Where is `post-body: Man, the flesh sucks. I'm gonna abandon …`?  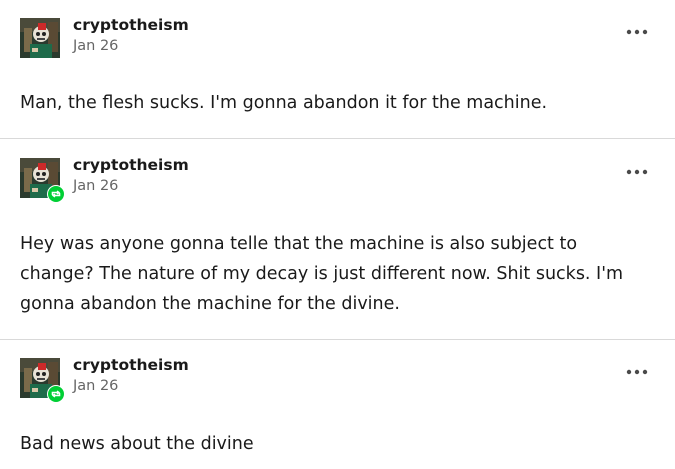
post-body: Man, the flesh sucks. I'm gonna abandon … is located at coordinates (284, 103).